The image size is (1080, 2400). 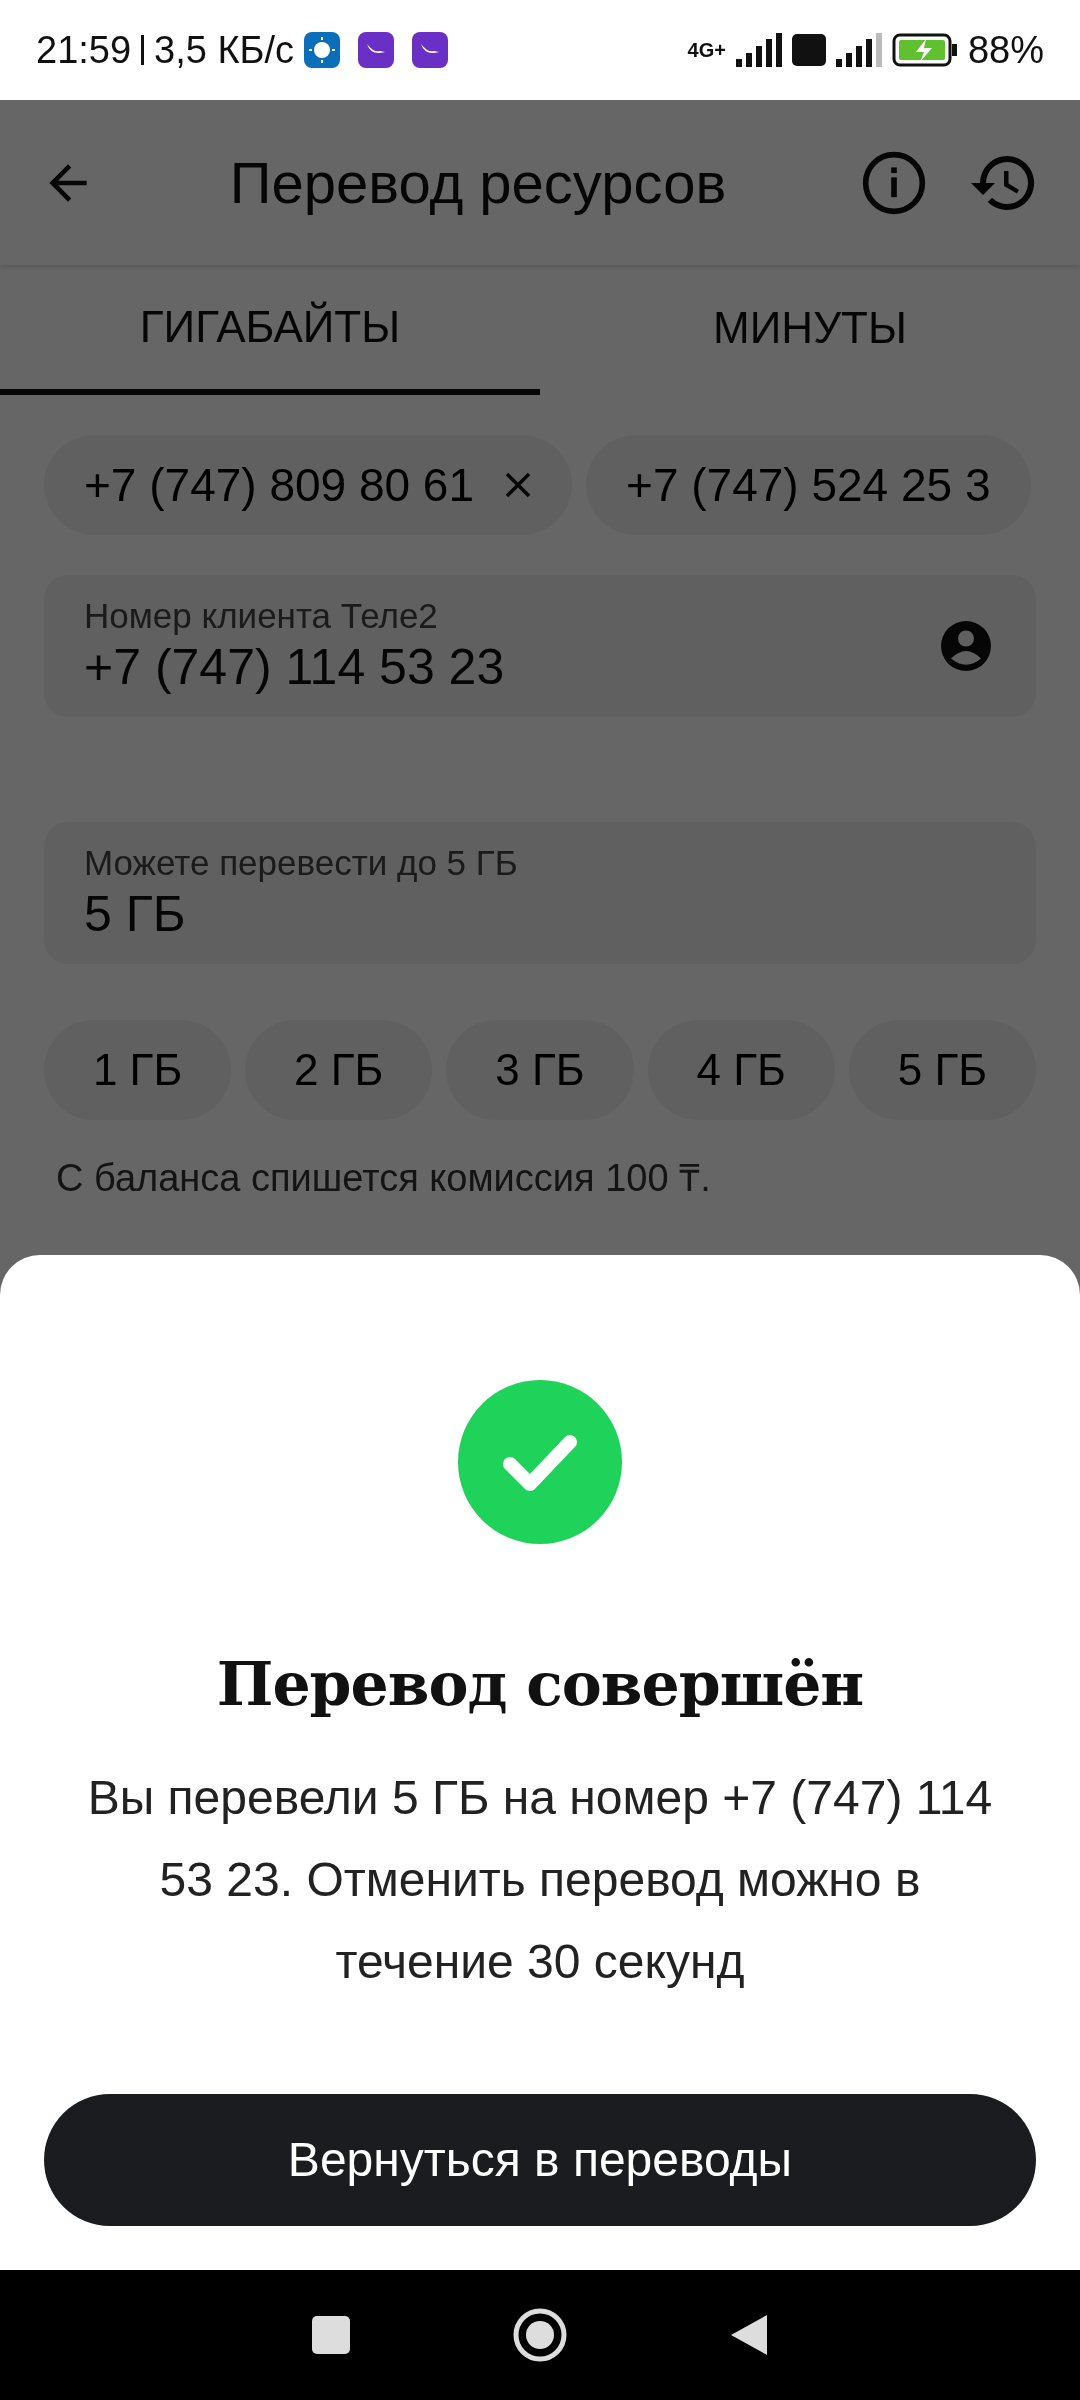 What do you see at coordinates (1005, 50) in the screenshot?
I see `battery-level: 88%` at bounding box center [1005, 50].